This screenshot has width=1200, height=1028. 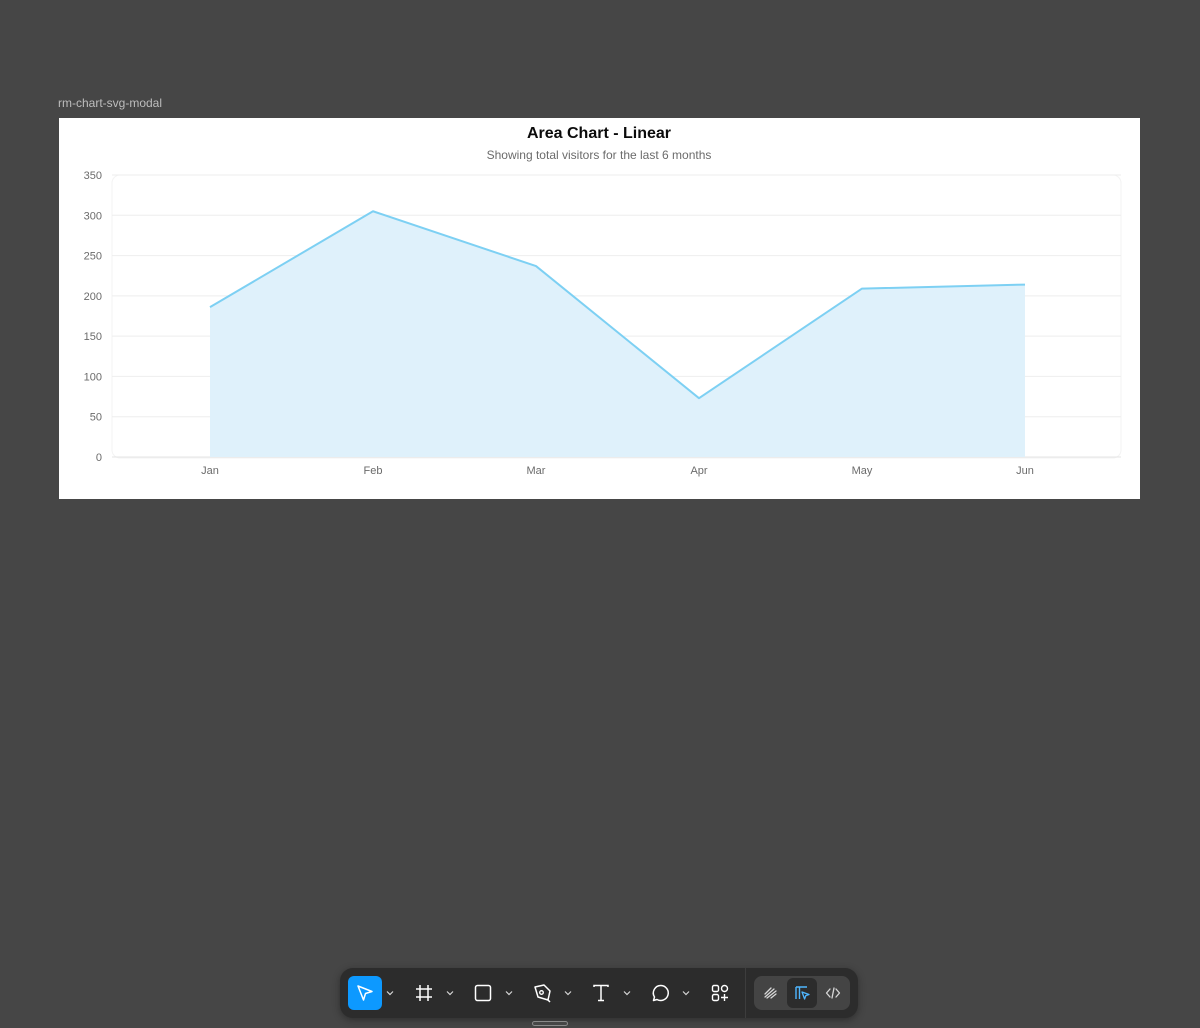 I want to click on bottom-toolbar, so click(x=599, y=993).